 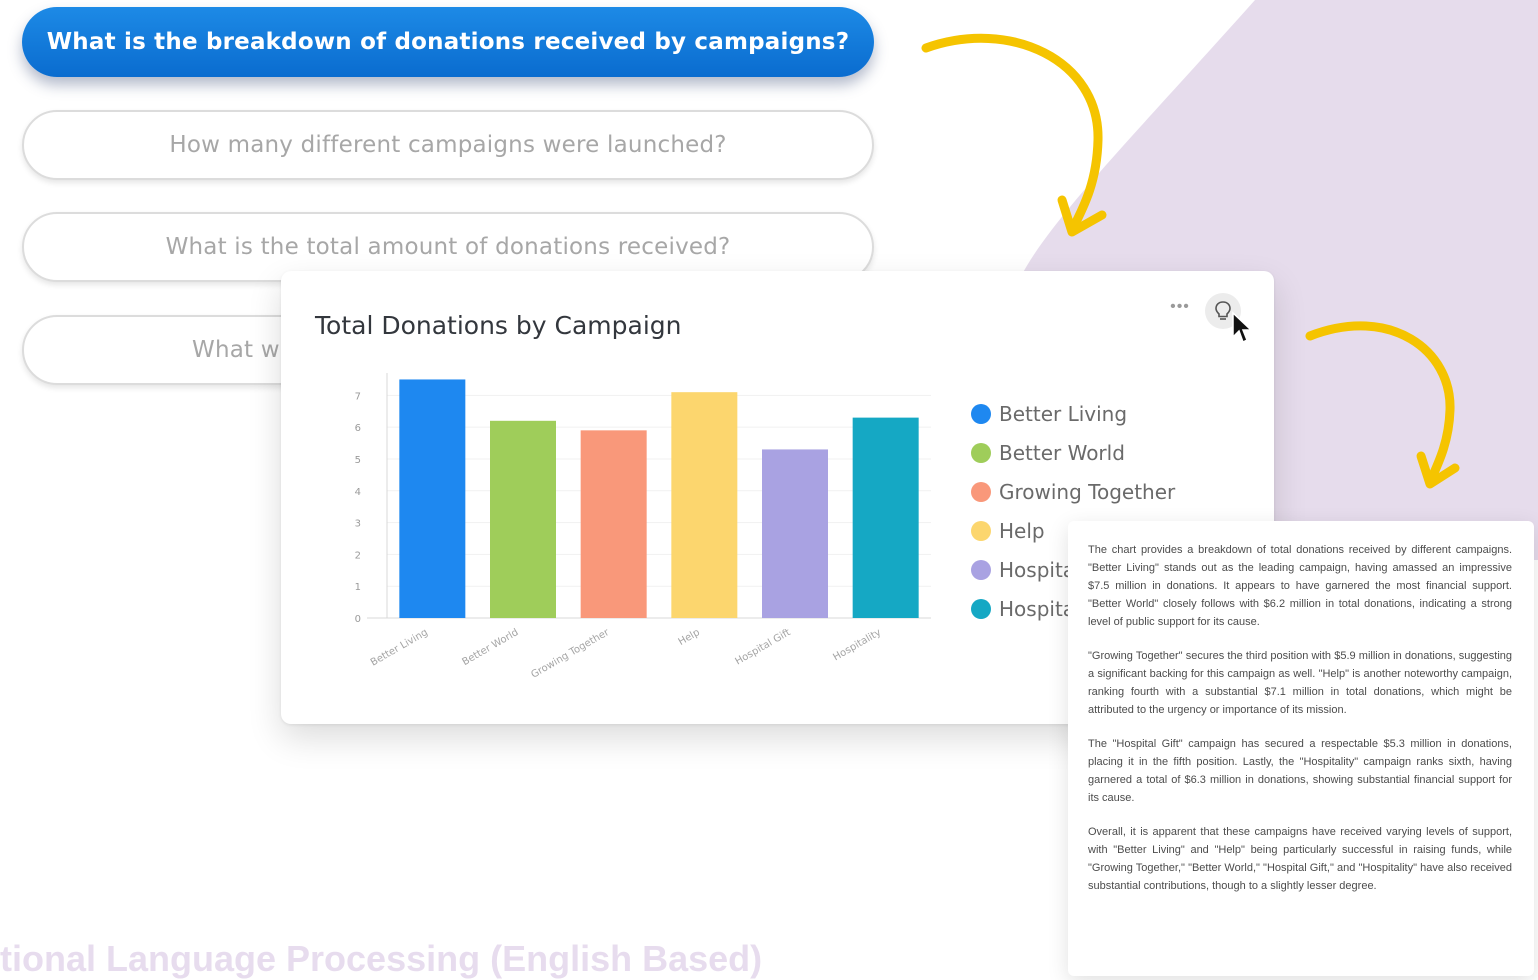 I want to click on x-tick-label: Hospital Gift, so click(x=762, y=647).